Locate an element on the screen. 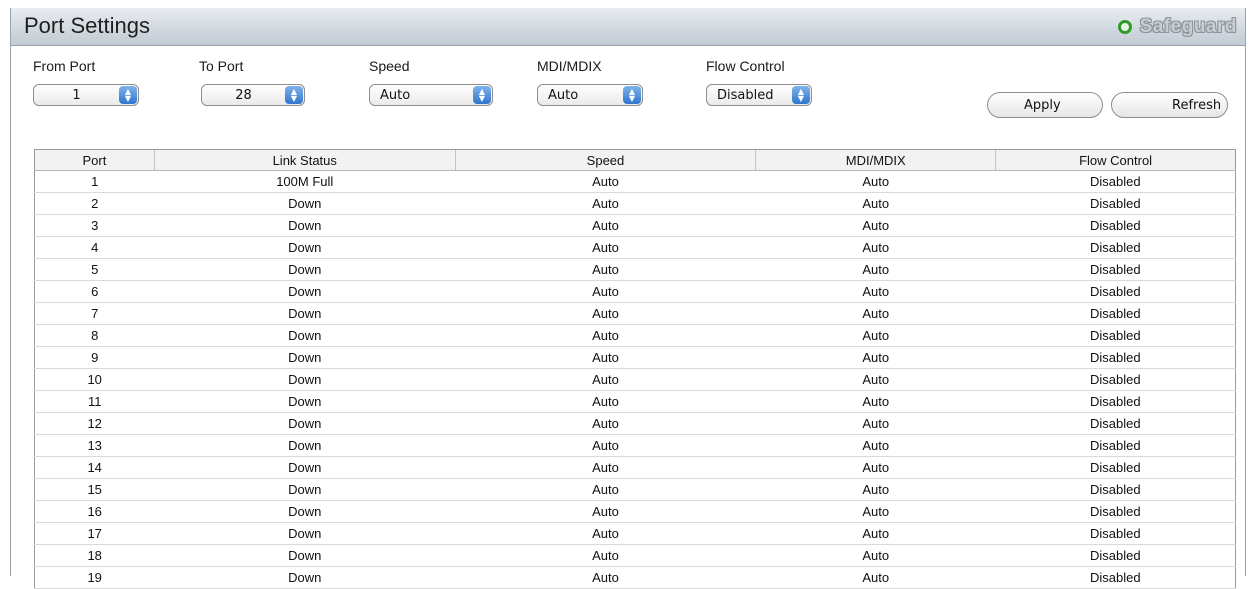  port-cell: 6 is located at coordinates (94, 291).